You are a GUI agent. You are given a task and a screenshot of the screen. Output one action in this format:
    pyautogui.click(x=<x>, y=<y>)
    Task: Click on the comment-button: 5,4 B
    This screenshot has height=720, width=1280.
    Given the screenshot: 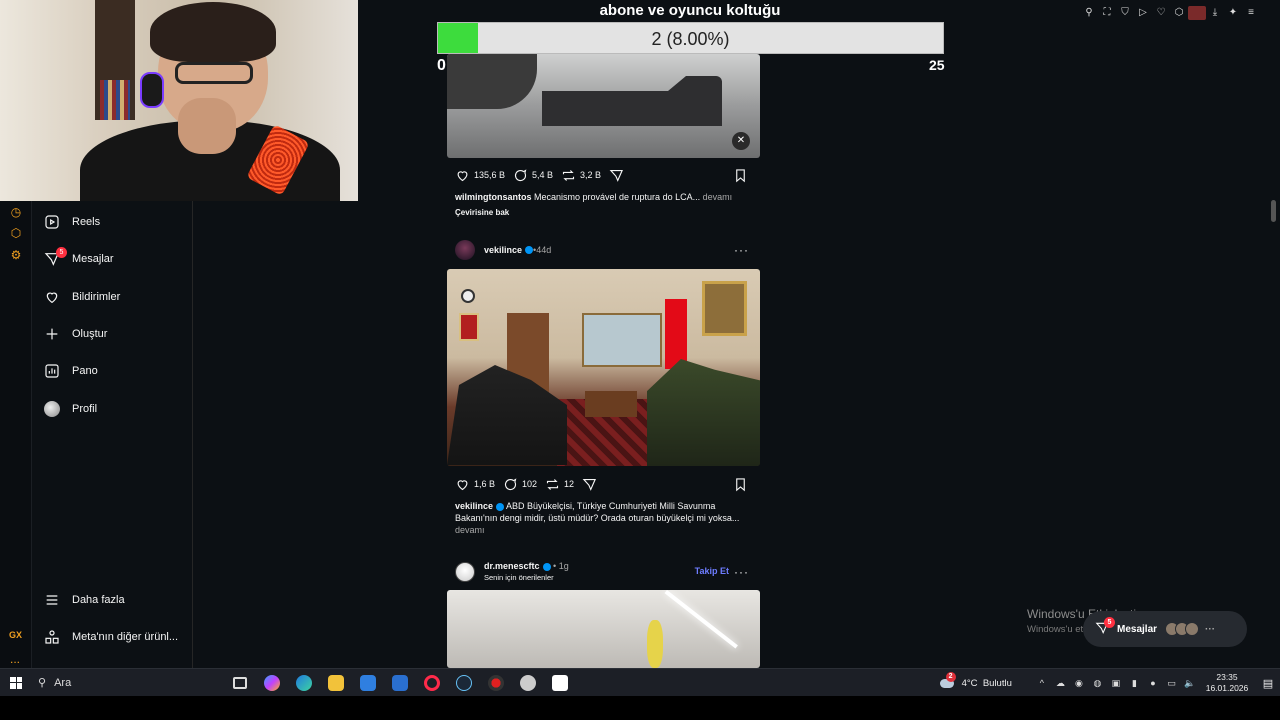 What is the action you would take?
    pyautogui.click(x=533, y=175)
    